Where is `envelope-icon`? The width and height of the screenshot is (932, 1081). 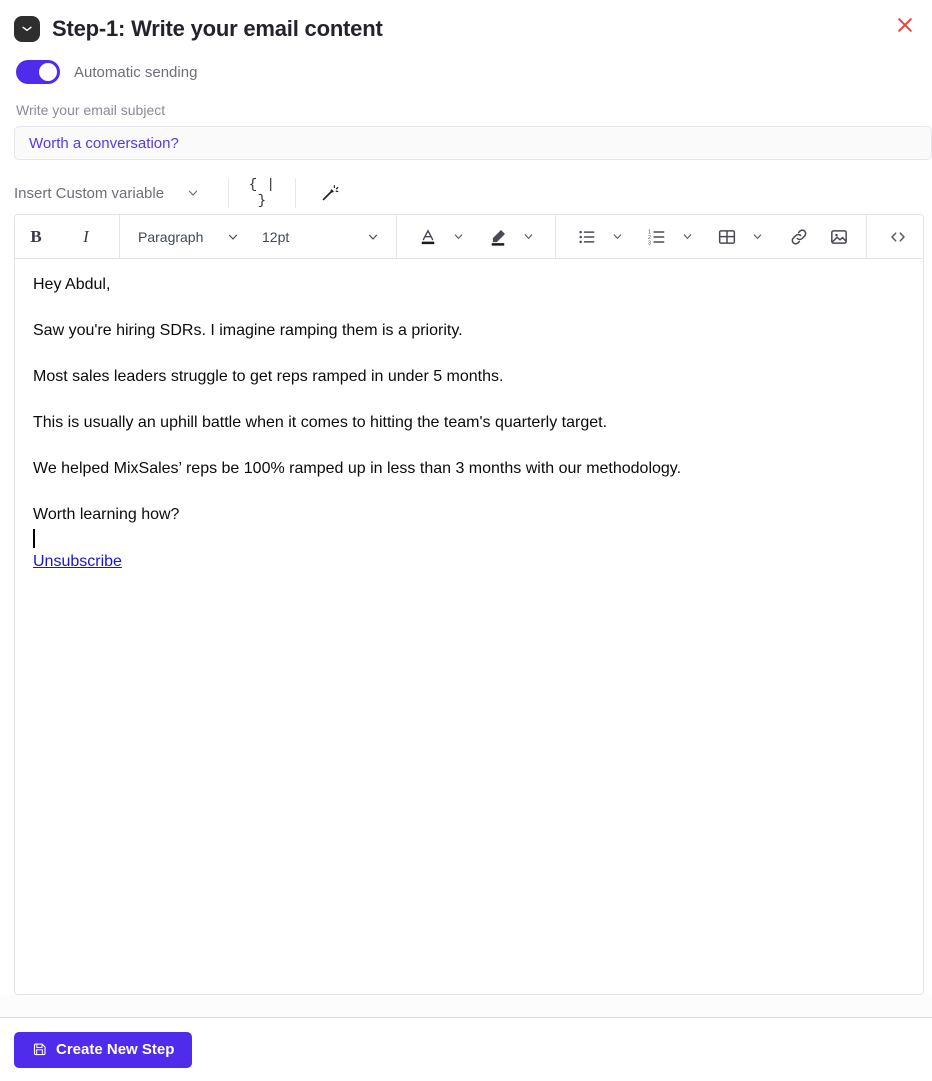
envelope-icon is located at coordinates (27, 29).